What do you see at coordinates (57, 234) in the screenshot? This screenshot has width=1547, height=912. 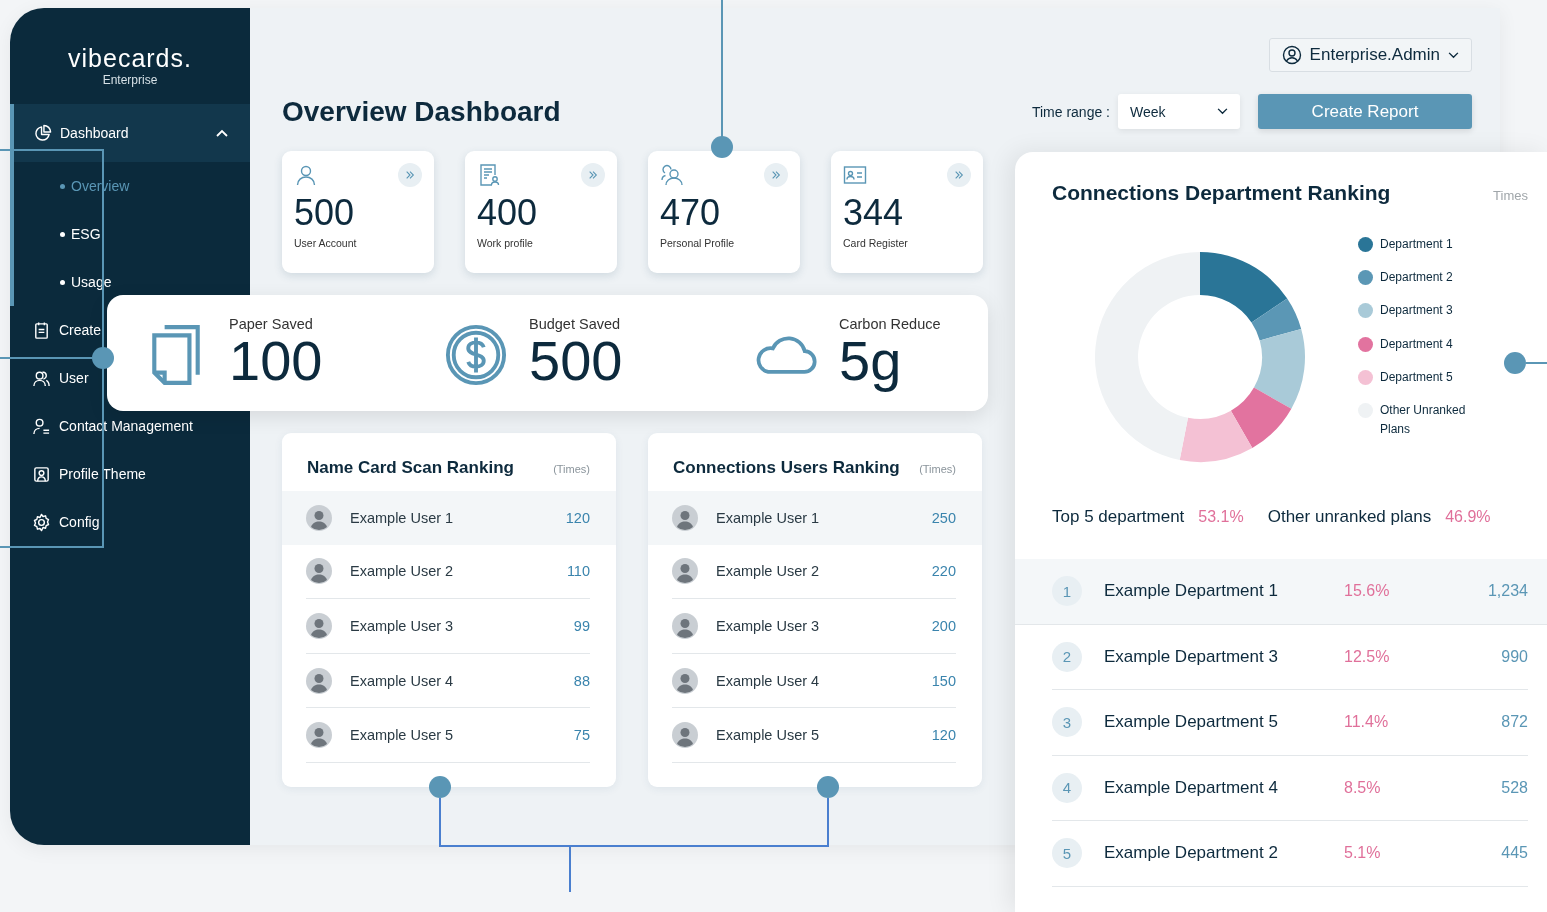 I see `sidebar-subitem: ESG` at bounding box center [57, 234].